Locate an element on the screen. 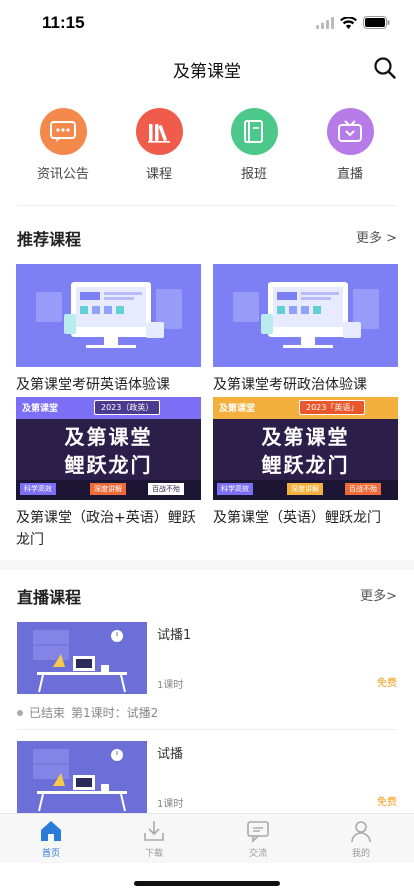 The width and height of the screenshot is (414, 896). course-card: 及第课堂考研英语体验课 is located at coordinates (108, 330).